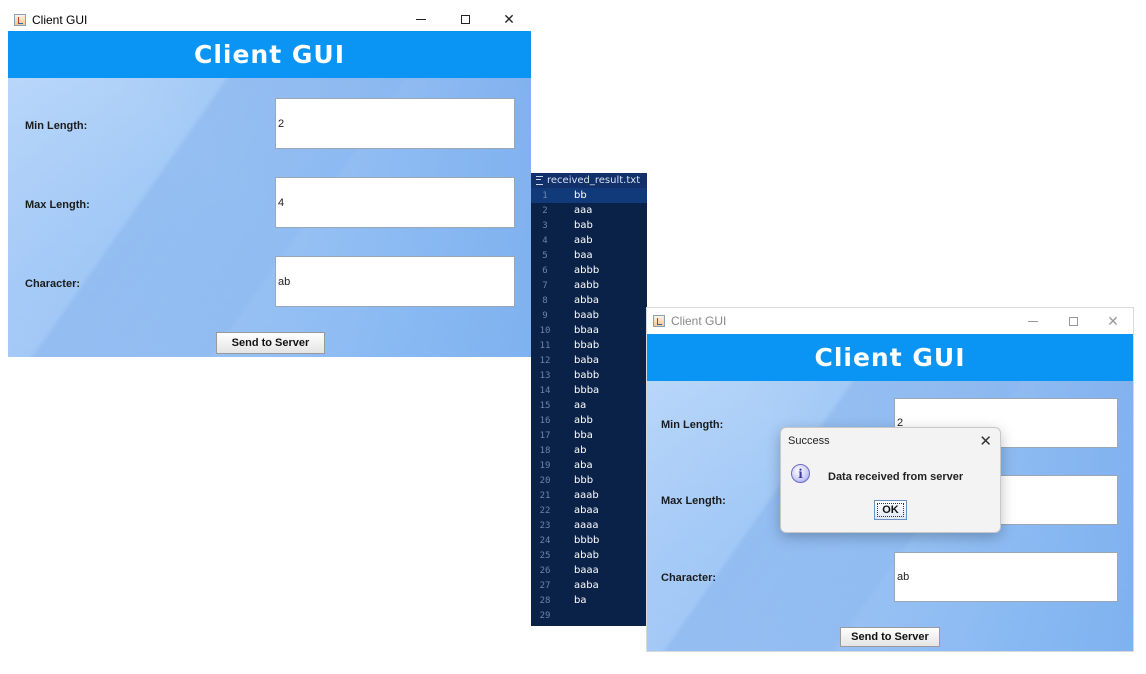  What do you see at coordinates (594, 180) in the screenshot?
I see `editor-filename: received_result.txt` at bounding box center [594, 180].